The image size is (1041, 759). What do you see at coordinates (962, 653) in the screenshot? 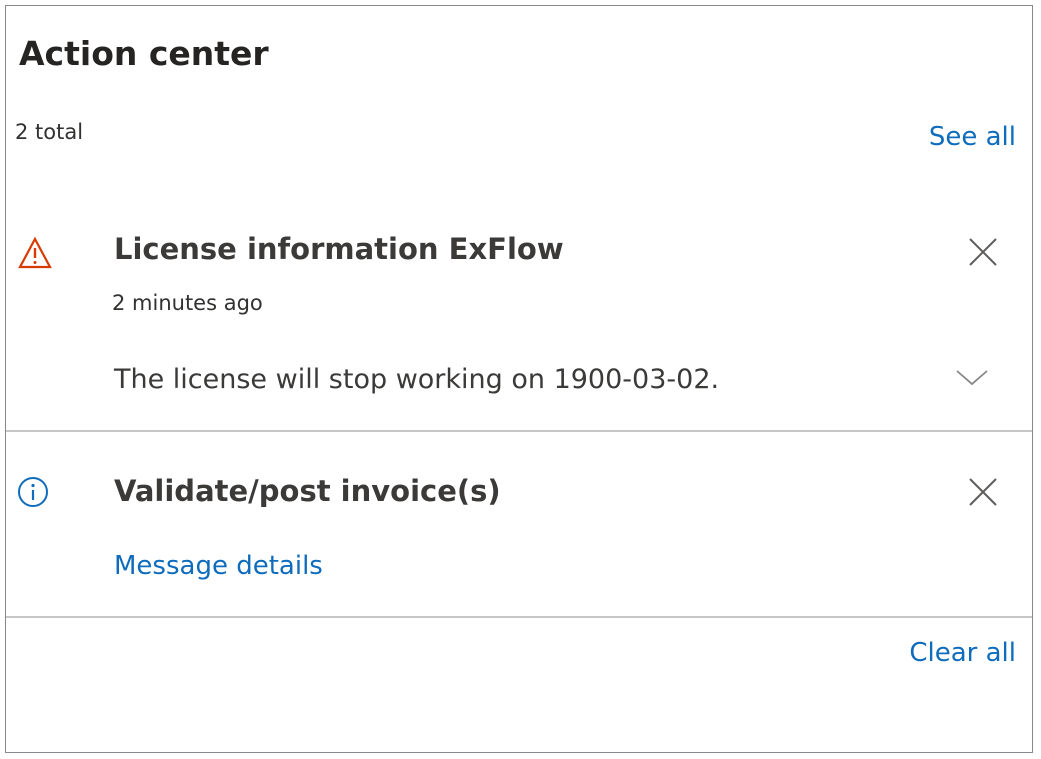
I see `clear-all-link: Clear all` at bounding box center [962, 653].